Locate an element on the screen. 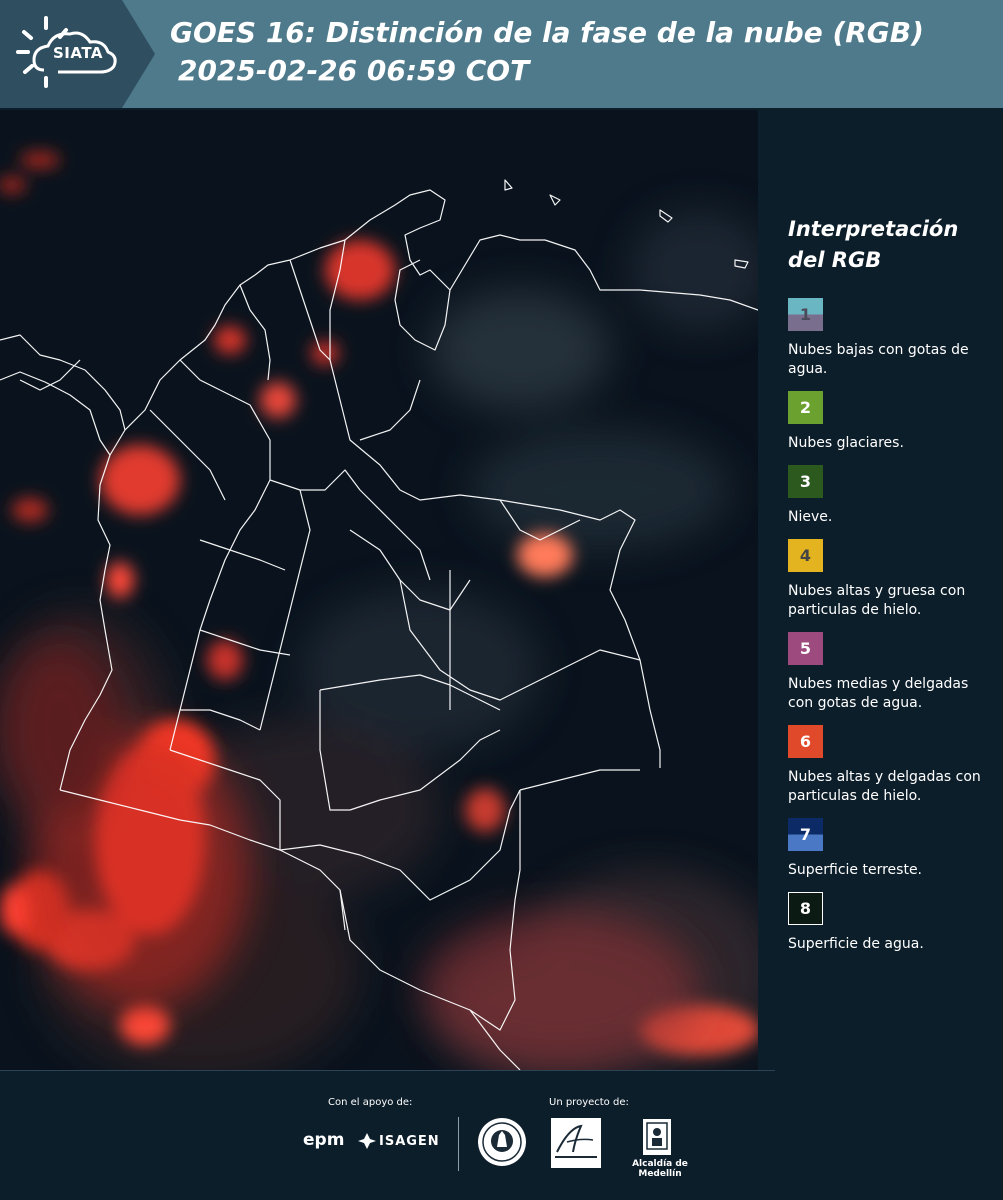 This screenshot has height=1200, width=1003. alcaldia-shield-icon is located at coordinates (657, 1137).